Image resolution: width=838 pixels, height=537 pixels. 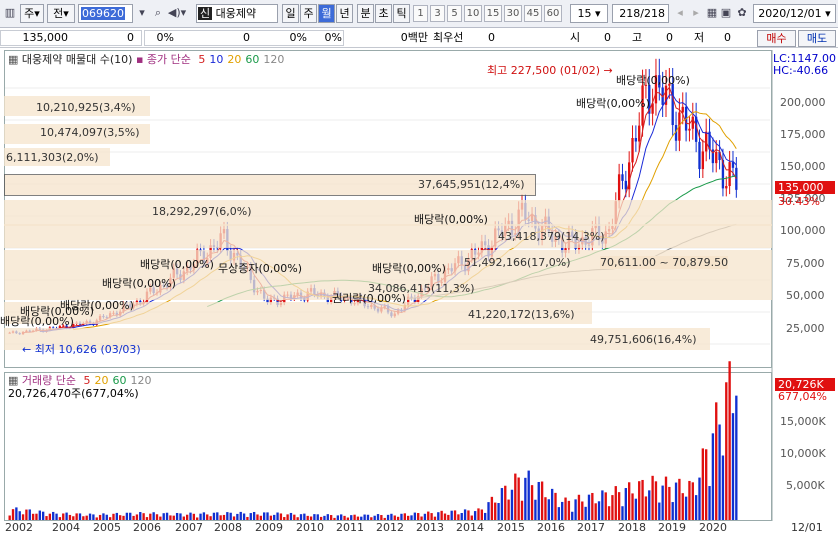 I want to click on price-ma-60: 60, so click(x=252, y=59).